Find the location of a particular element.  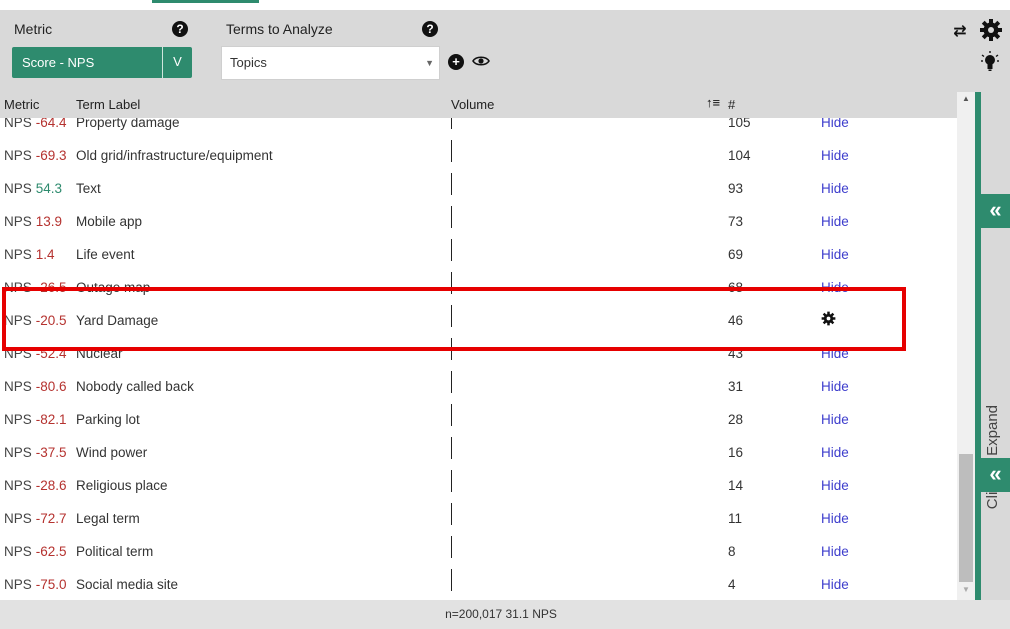

expand-chevron-icon-lower: « is located at coordinates (995, 475).